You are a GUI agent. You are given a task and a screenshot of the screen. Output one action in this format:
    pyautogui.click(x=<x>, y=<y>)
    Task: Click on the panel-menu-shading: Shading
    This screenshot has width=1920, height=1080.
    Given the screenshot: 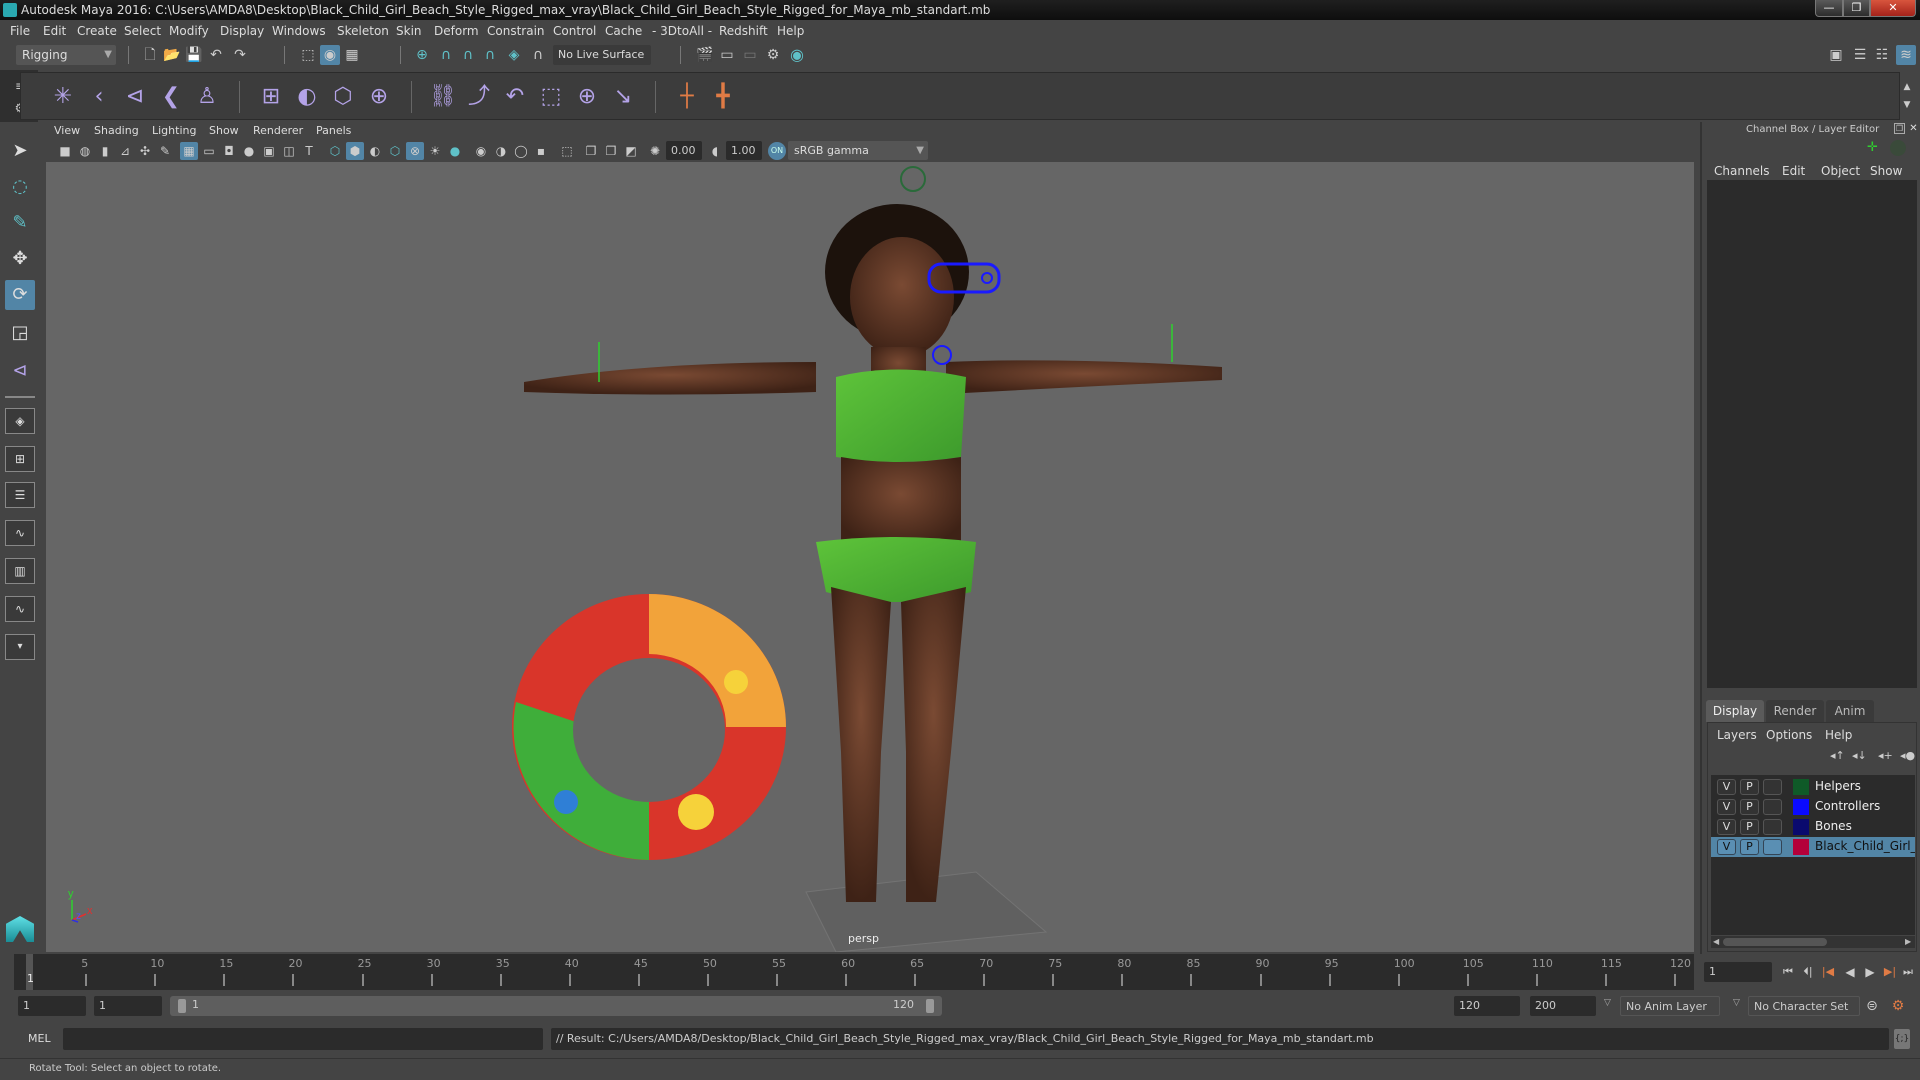 What is the action you would take?
    pyautogui.click(x=116, y=130)
    